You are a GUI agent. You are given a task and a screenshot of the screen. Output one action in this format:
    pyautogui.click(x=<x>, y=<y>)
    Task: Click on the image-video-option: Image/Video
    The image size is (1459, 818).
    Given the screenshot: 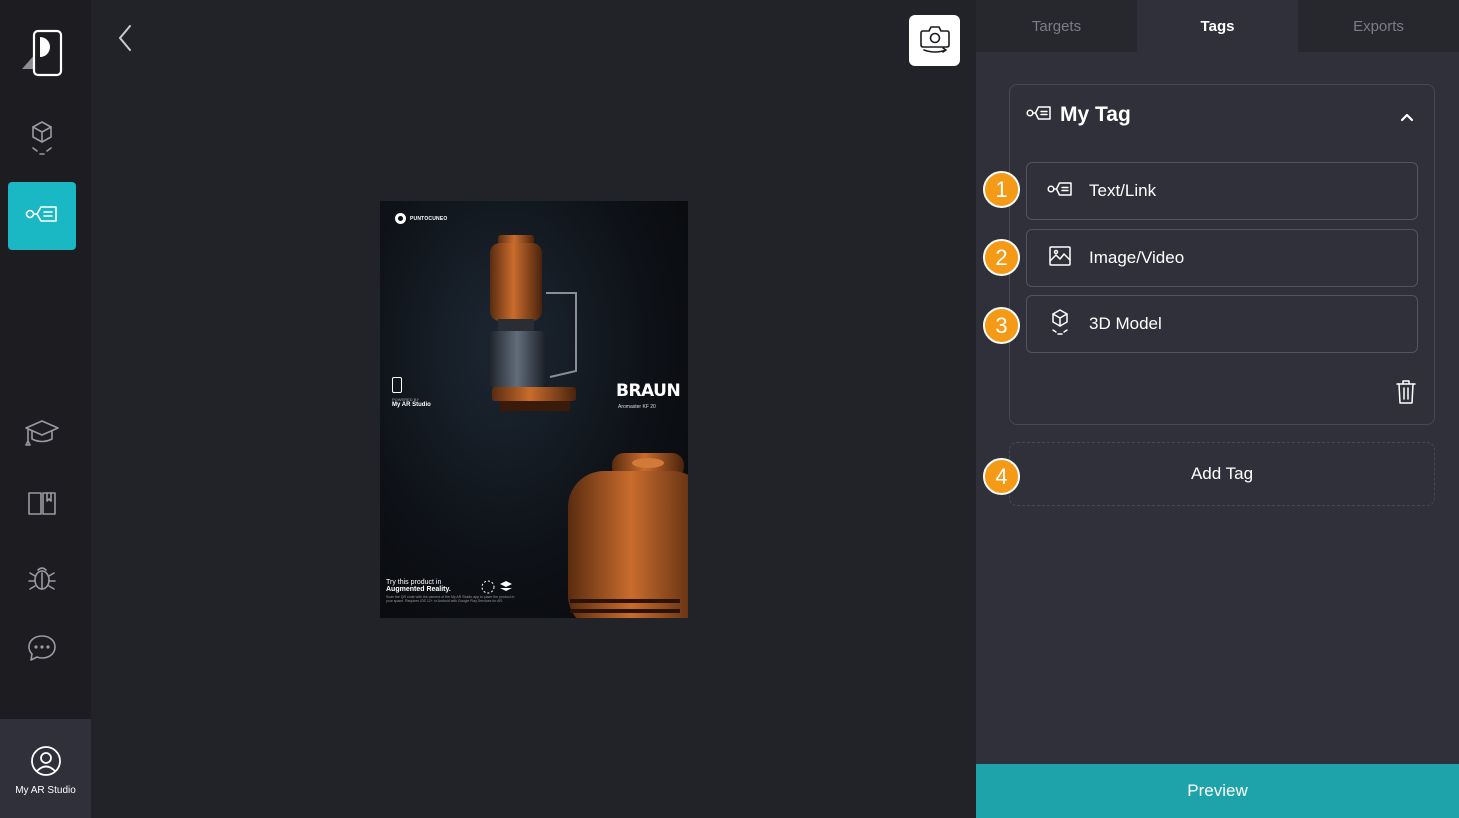 What is the action you would take?
    pyautogui.click(x=1222, y=258)
    